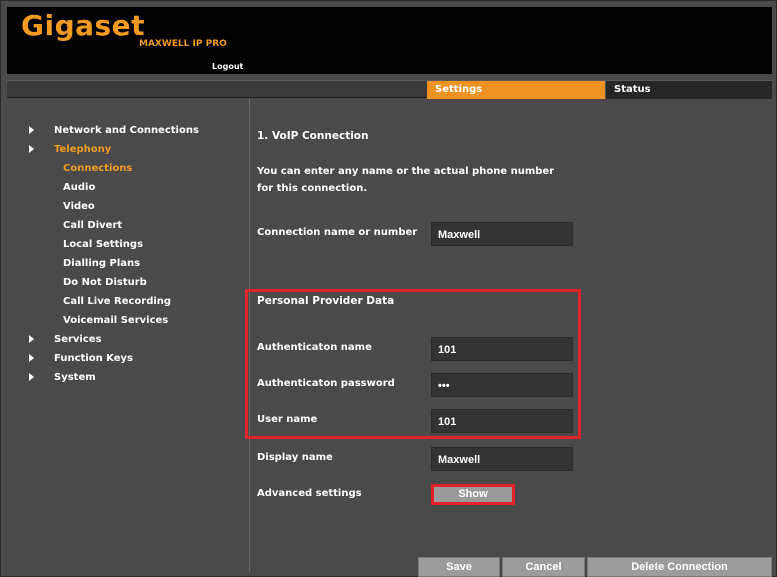 This screenshot has height=577, width=777. I want to click on sidebar-item-connections: Connections, so click(128, 168).